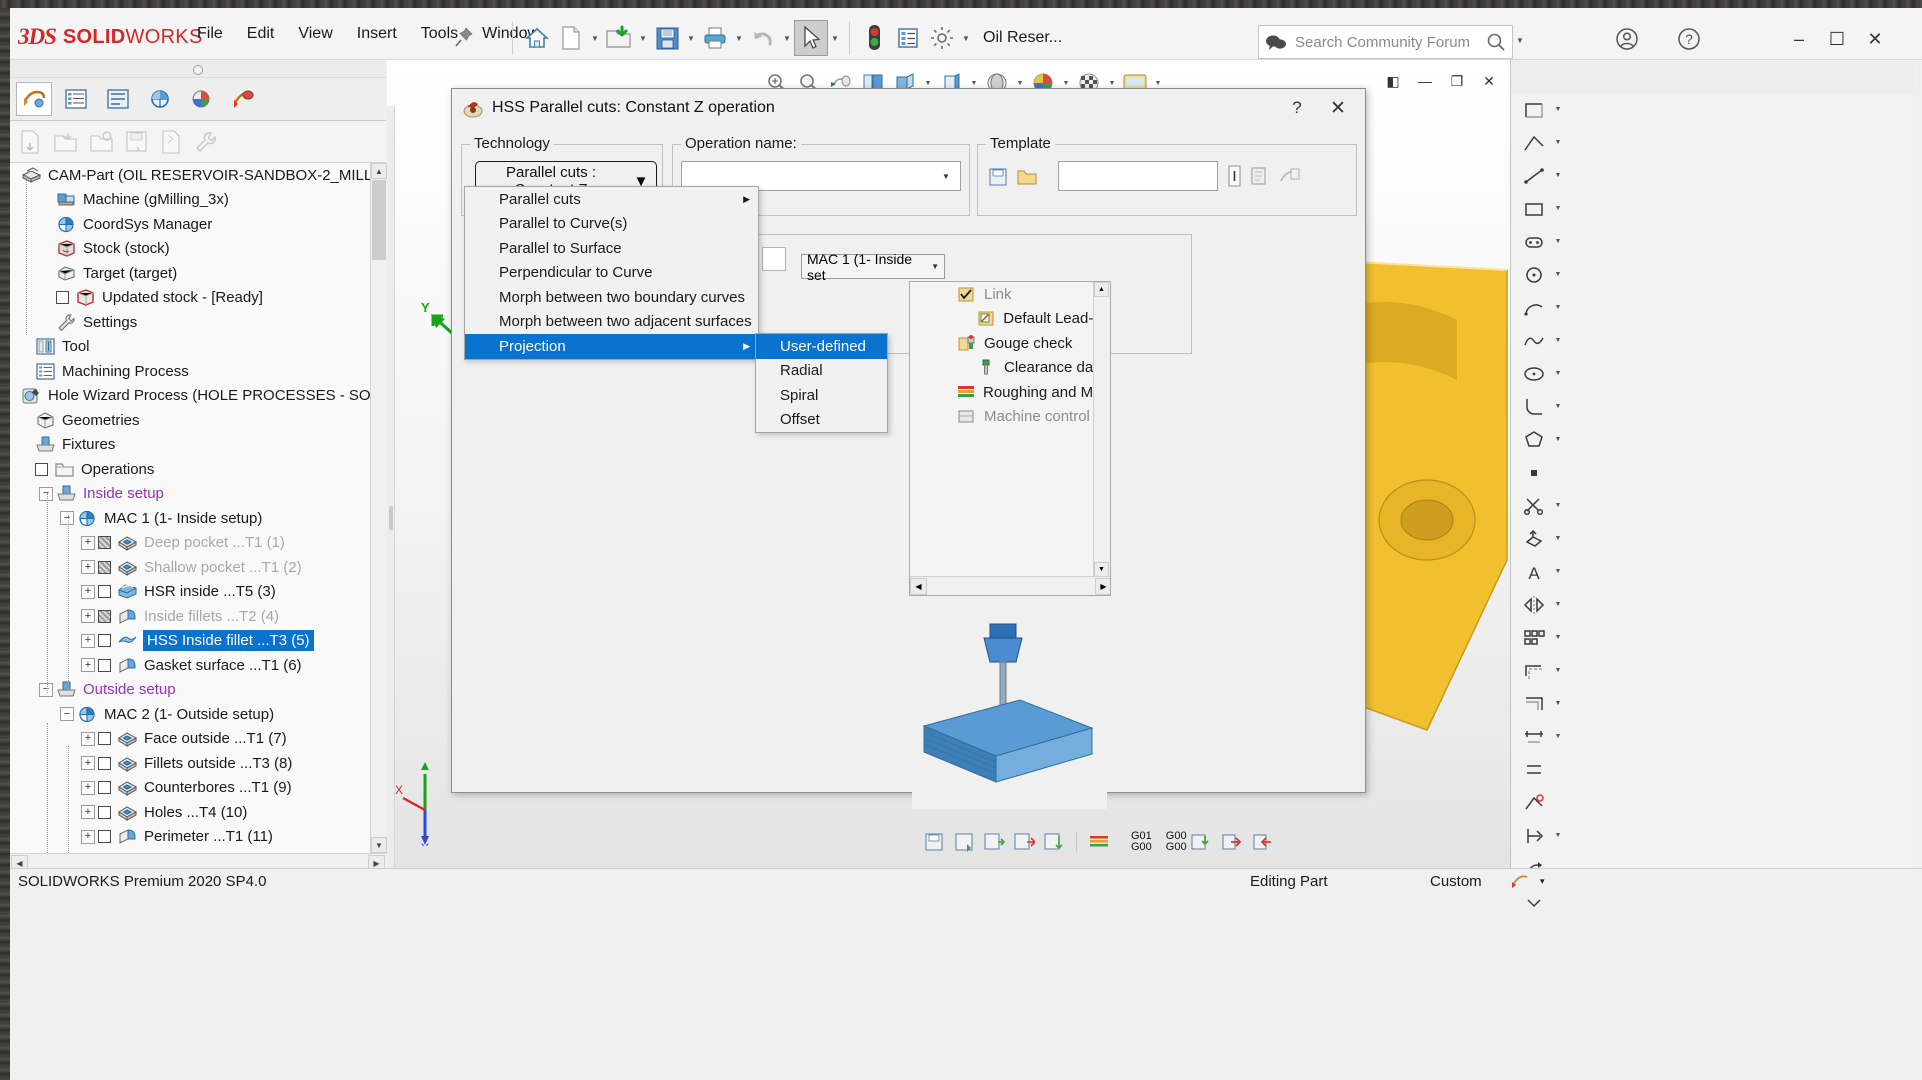 This screenshot has width=1922, height=1080. Describe the element at coordinates (821, 420) in the screenshot. I see `projection-submenu-item: Offset` at that location.